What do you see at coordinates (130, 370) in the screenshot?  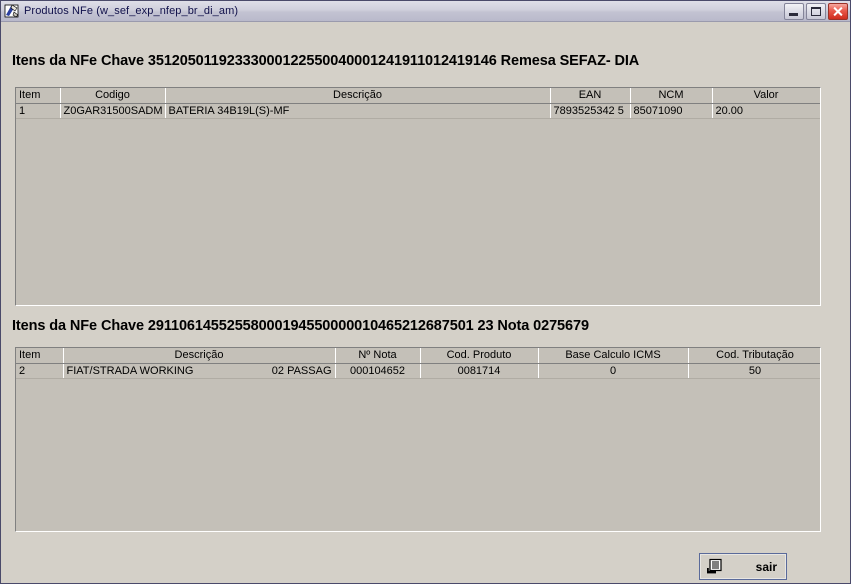 I see `grid2-cell-descricao-main: FIAT/STRADA WORKING` at bounding box center [130, 370].